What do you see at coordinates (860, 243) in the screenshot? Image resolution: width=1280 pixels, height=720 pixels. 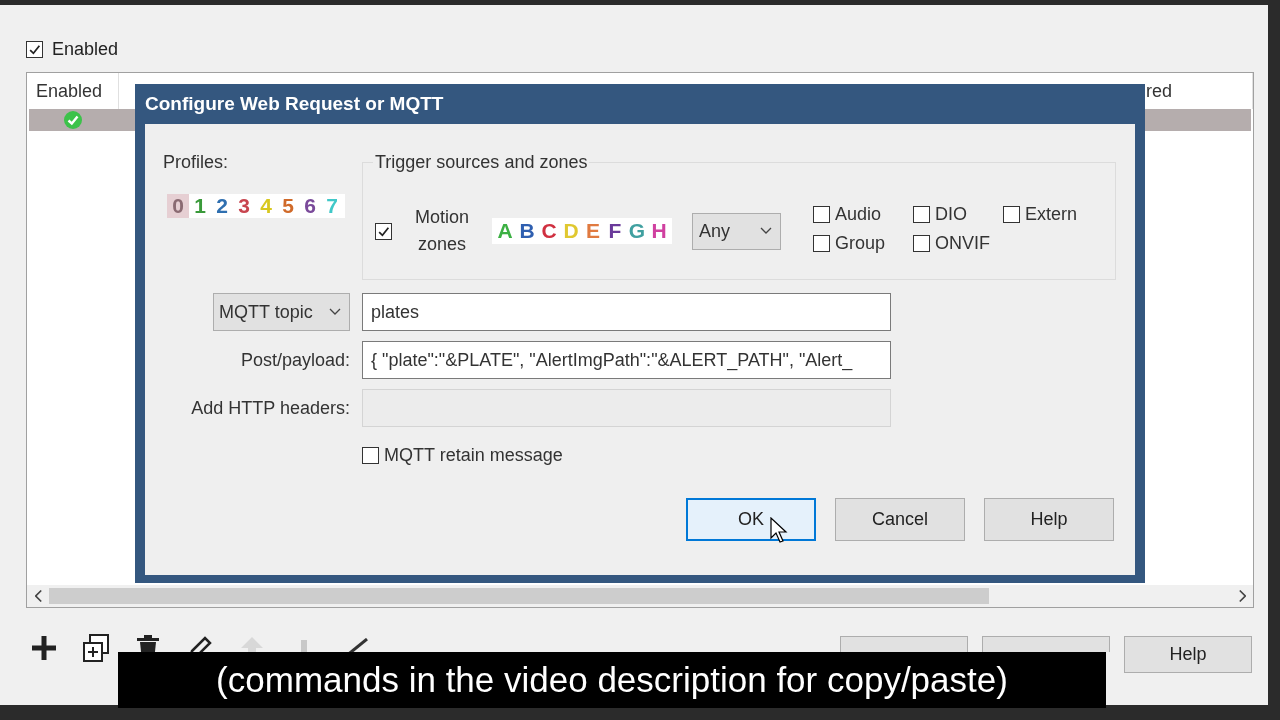 I see `checkbox-label: Group` at bounding box center [860, 243].